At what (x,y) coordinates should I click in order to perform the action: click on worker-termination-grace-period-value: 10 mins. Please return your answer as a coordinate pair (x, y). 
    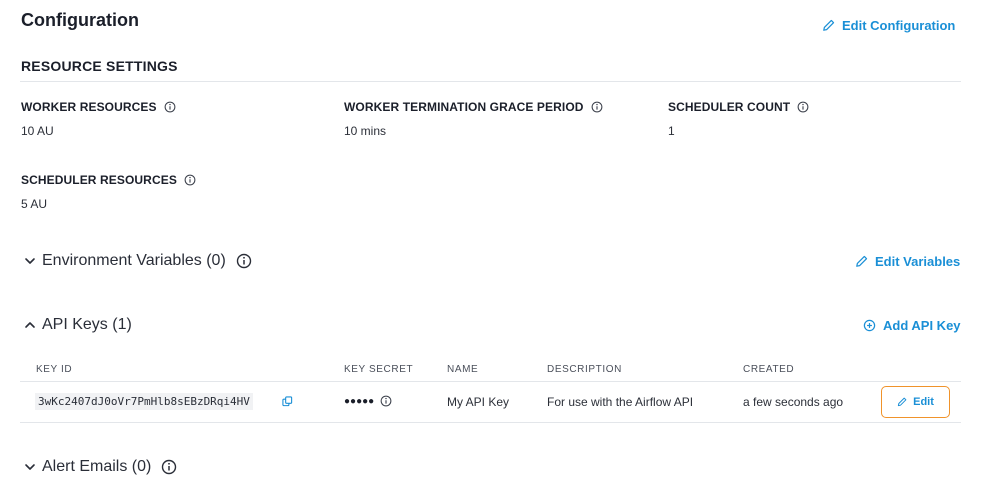
    Looking at the image, I should click on (365, 131).